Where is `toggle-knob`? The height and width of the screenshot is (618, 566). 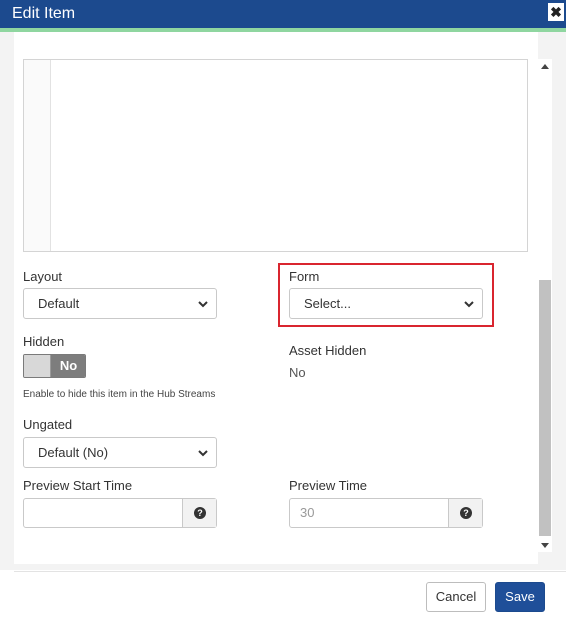 toggle-knob is located at coordinates (37, 366).